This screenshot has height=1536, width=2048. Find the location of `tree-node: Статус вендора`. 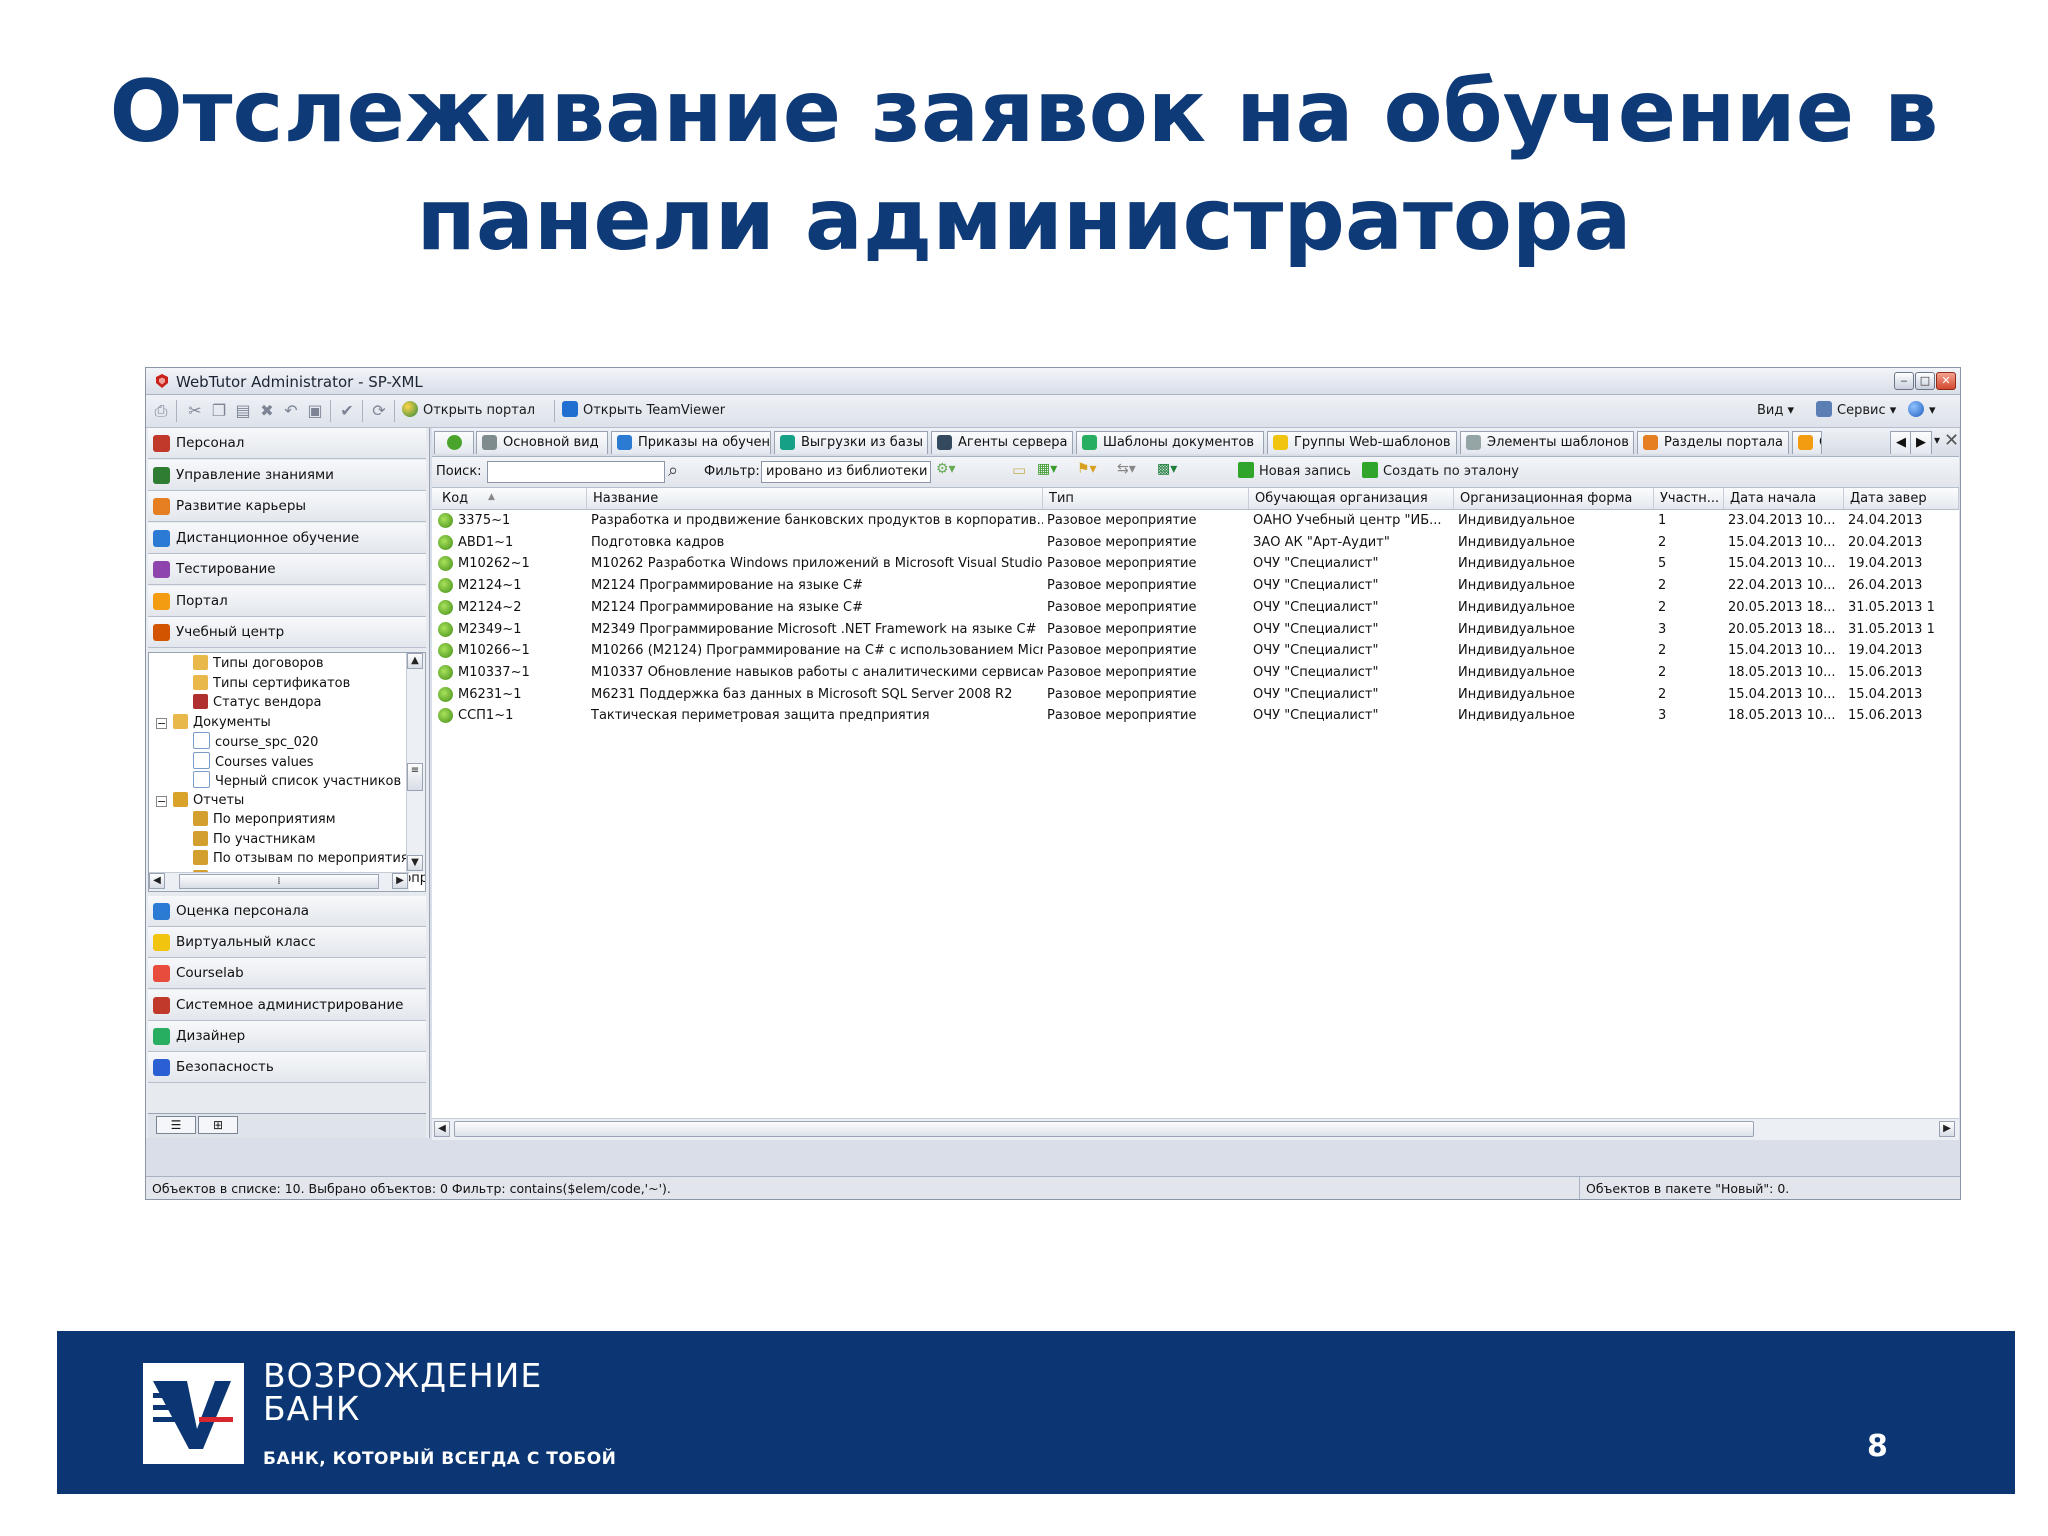

tree-node: Статус вендора is located at coordinates (257, 703).